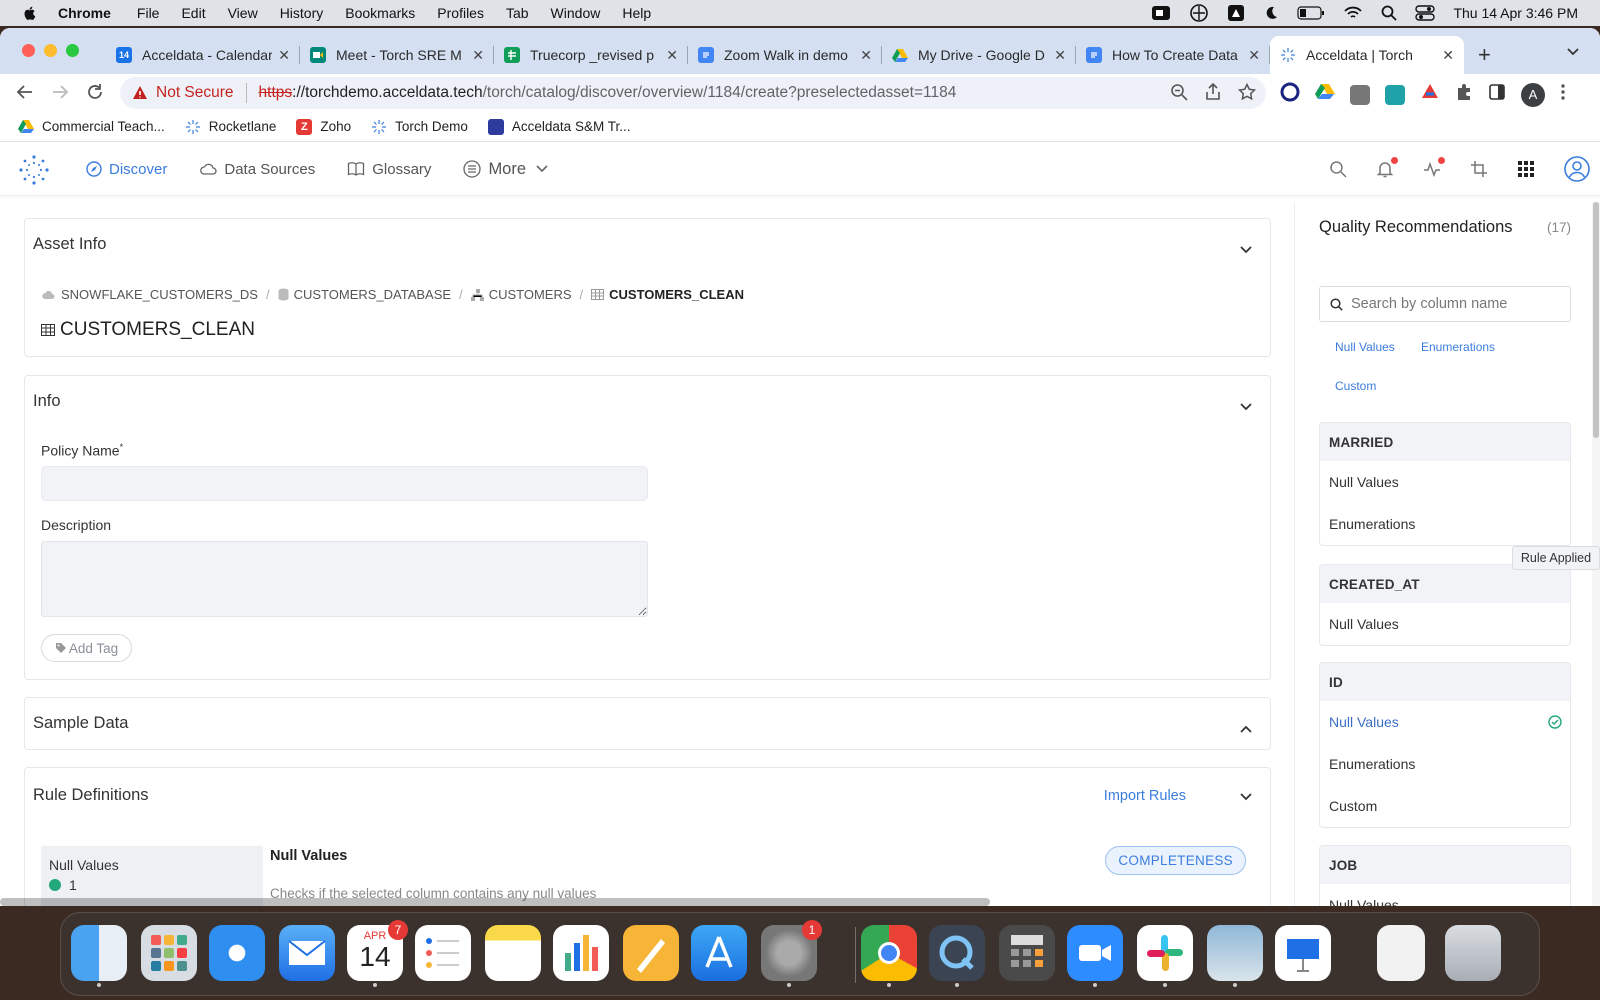 This screenshot has height=1000, width=1600. Describe the element at coordinates (1395, 94) in the screenshot. I see `extension-teal-icon` at that location.